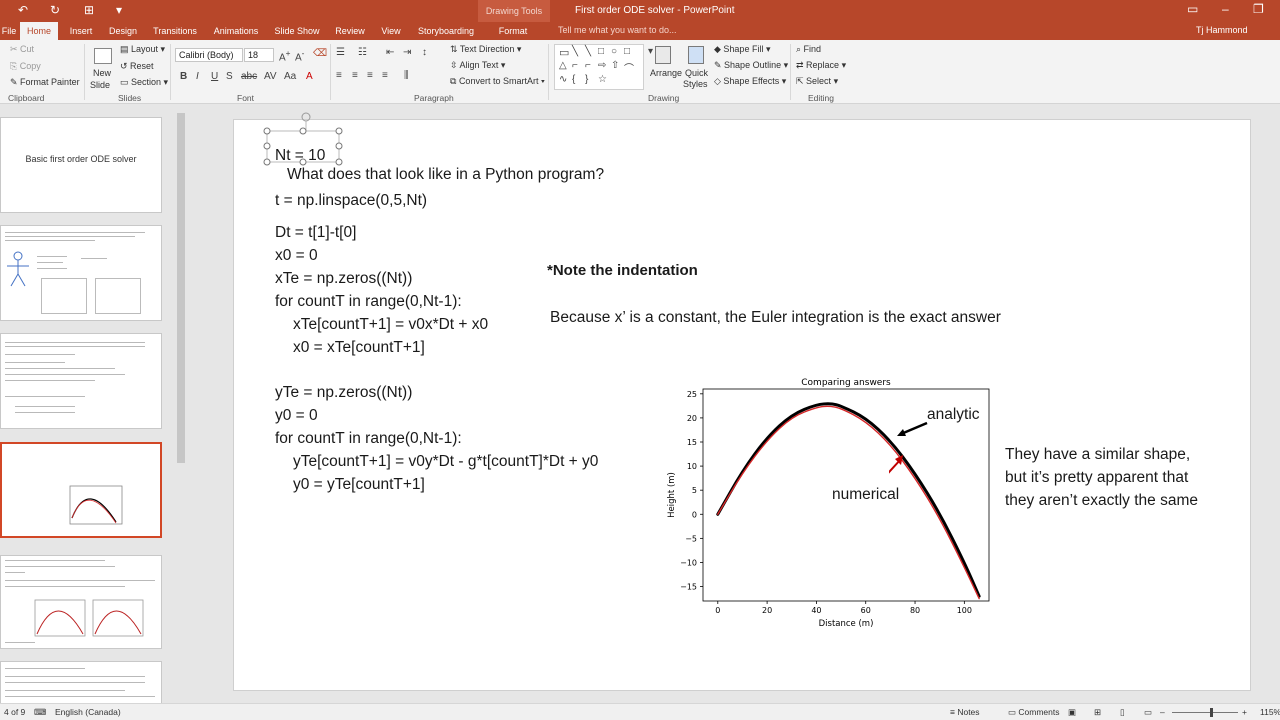  Describe the element at coordinates (446, 31) in the screenshot. I see `tab-storyboarding: Storyboarding` at that location.